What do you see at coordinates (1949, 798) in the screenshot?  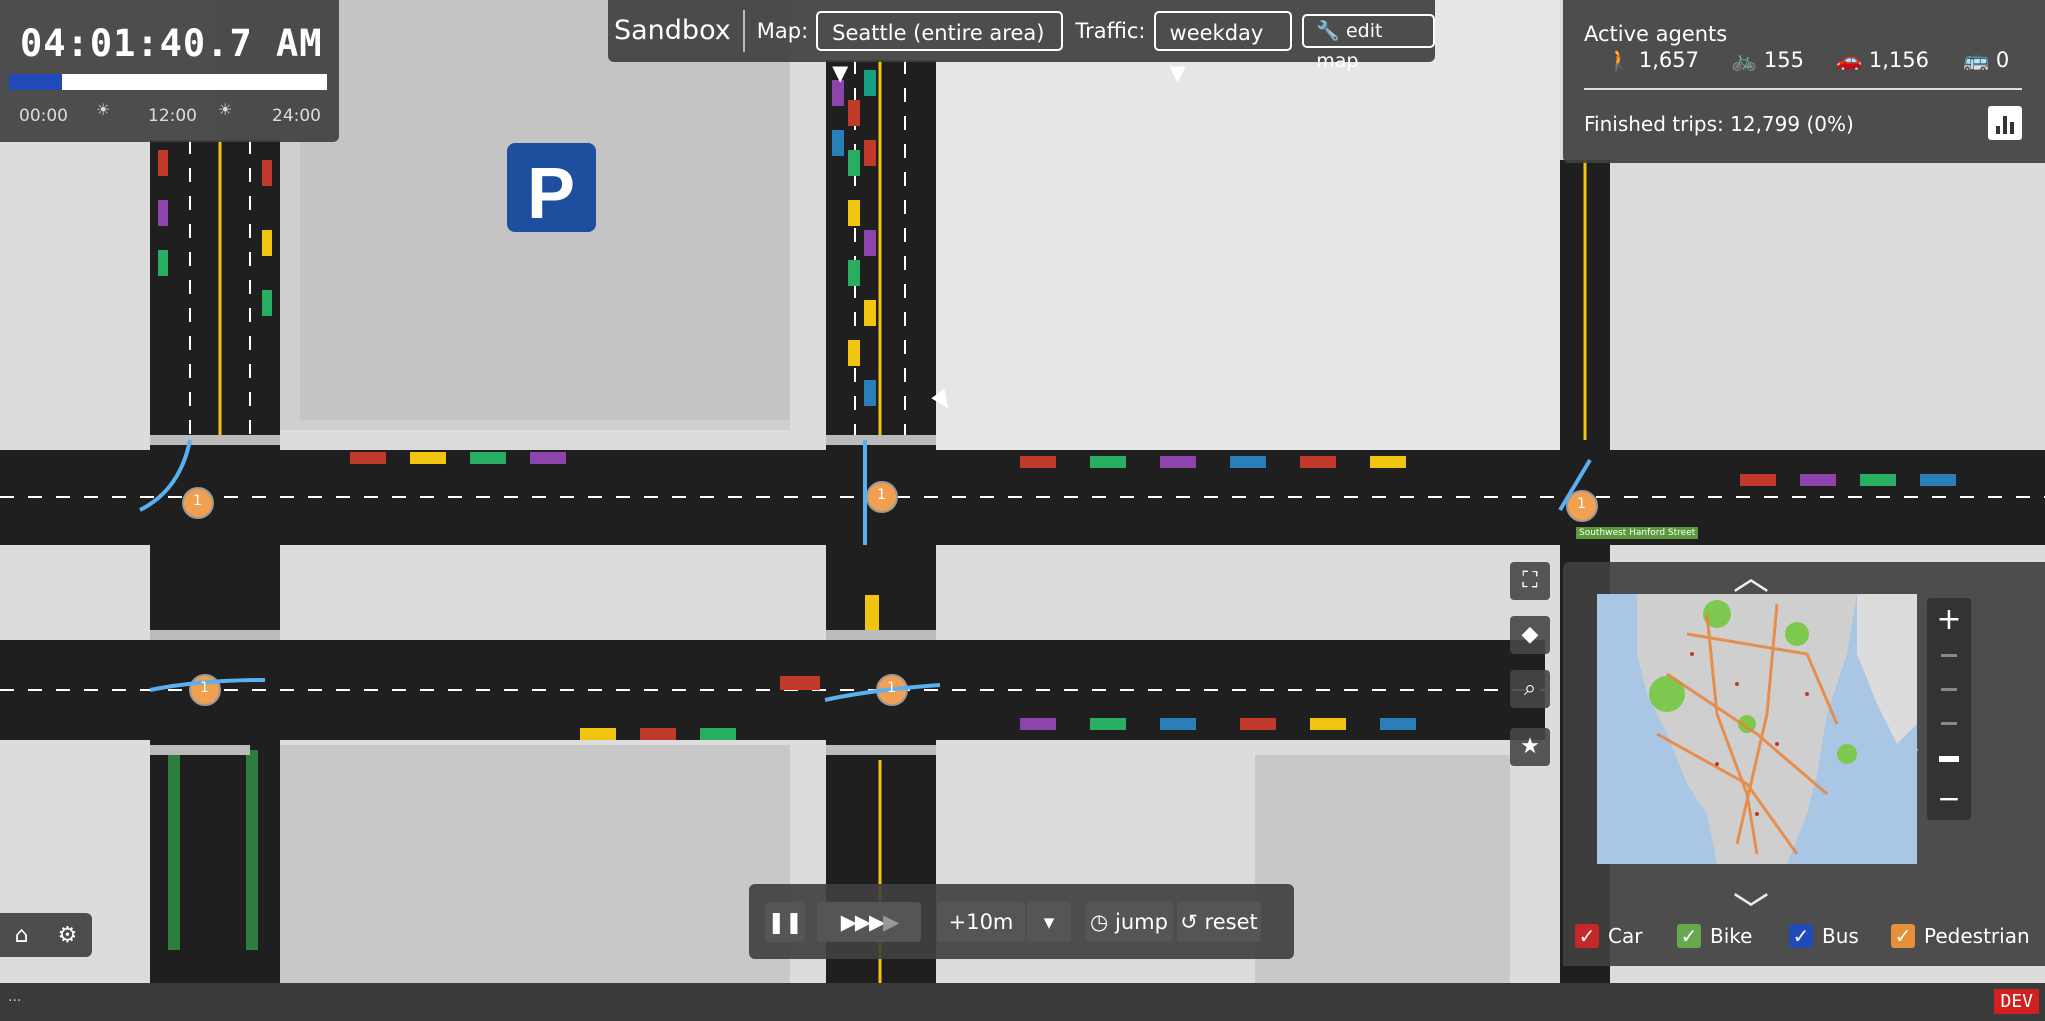 I see `zoom-out-button: −` at bounding box center [1949, 798].